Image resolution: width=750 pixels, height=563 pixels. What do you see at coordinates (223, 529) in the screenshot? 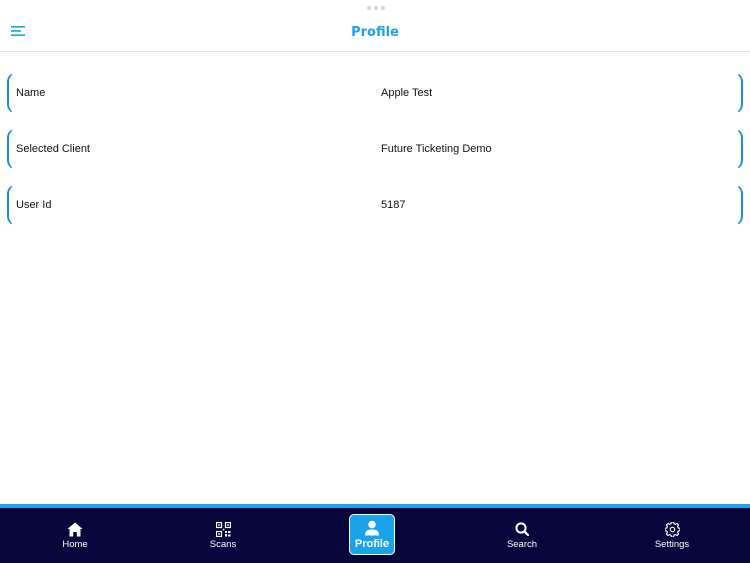
I see `qr-code-icon` at bounding box center [223, 529].